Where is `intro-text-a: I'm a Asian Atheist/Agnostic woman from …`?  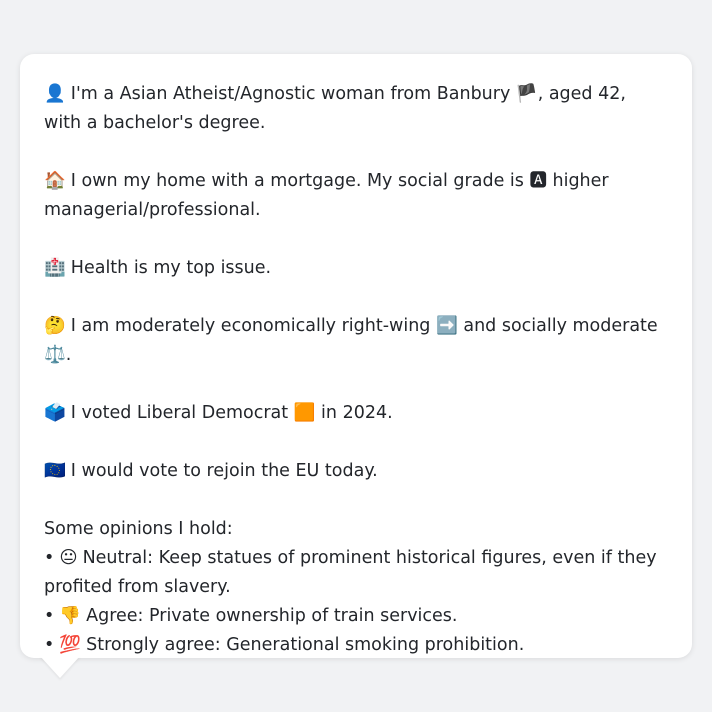
intro-text-a: I'm a Asian Atheist/Agnostic woman from … is located at coordinates (293, 94).